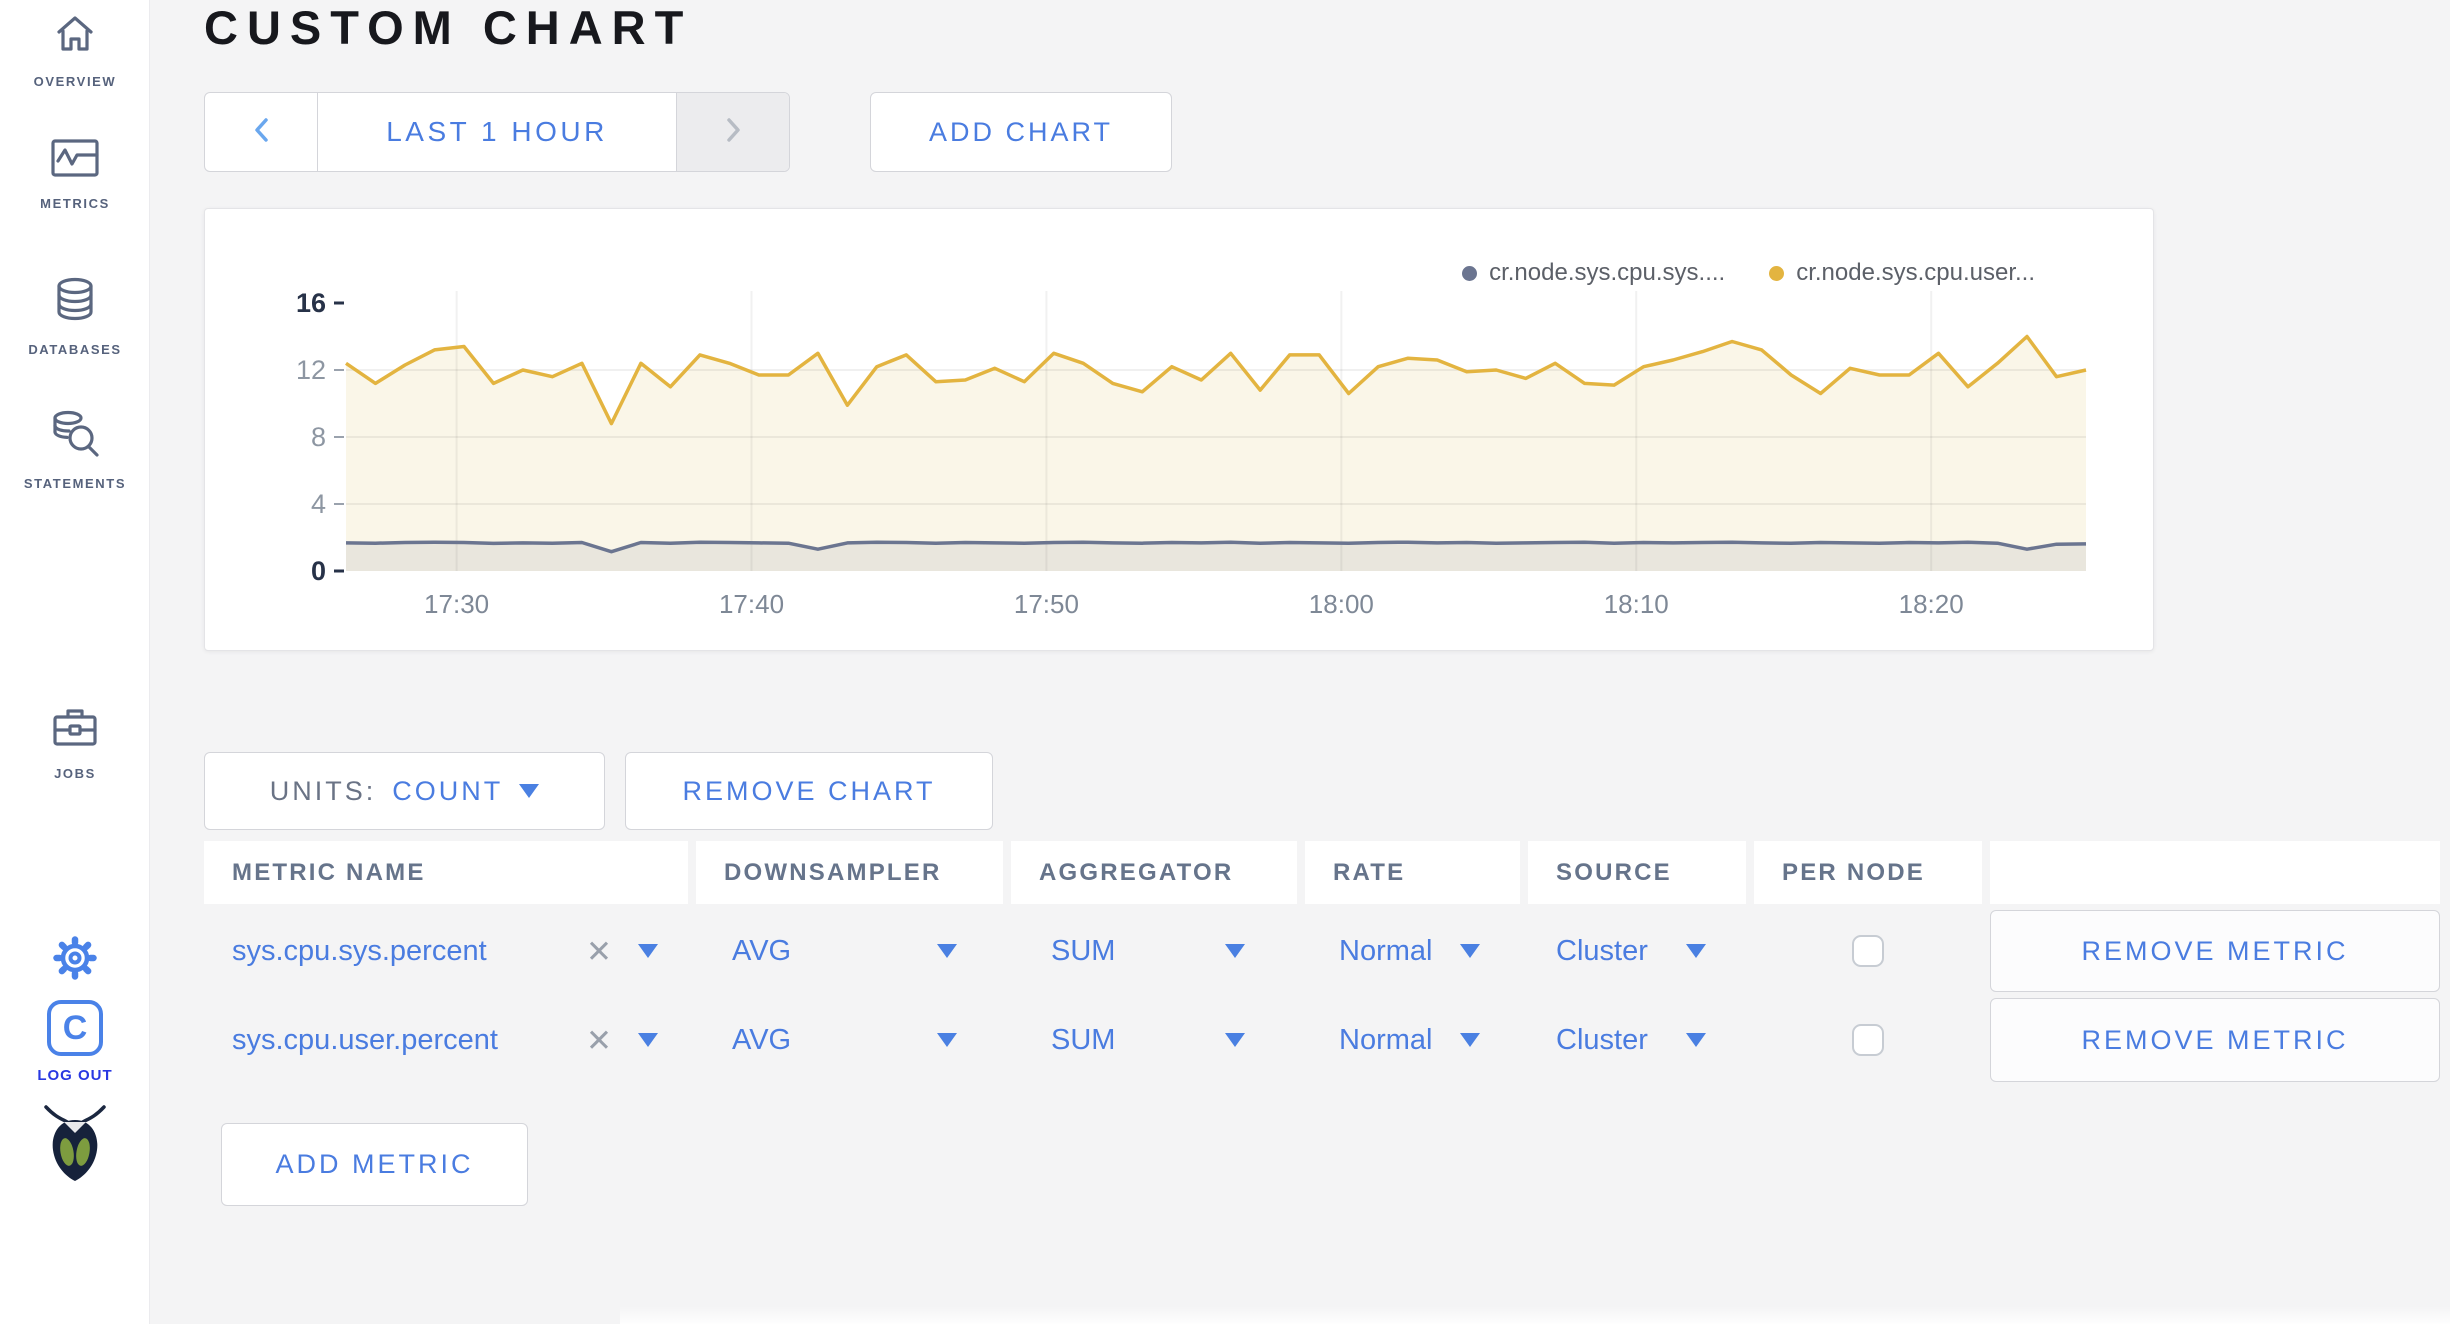  What do you see at coordinates (2215, 872) in the screenshot?
I see `column-header-actions` at bounding box center [2215, 872].